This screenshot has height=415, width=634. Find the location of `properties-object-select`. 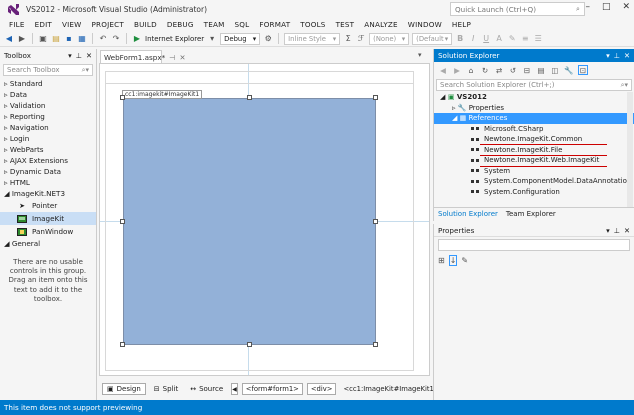

properties-object-select is located at coordinates (534, 245).